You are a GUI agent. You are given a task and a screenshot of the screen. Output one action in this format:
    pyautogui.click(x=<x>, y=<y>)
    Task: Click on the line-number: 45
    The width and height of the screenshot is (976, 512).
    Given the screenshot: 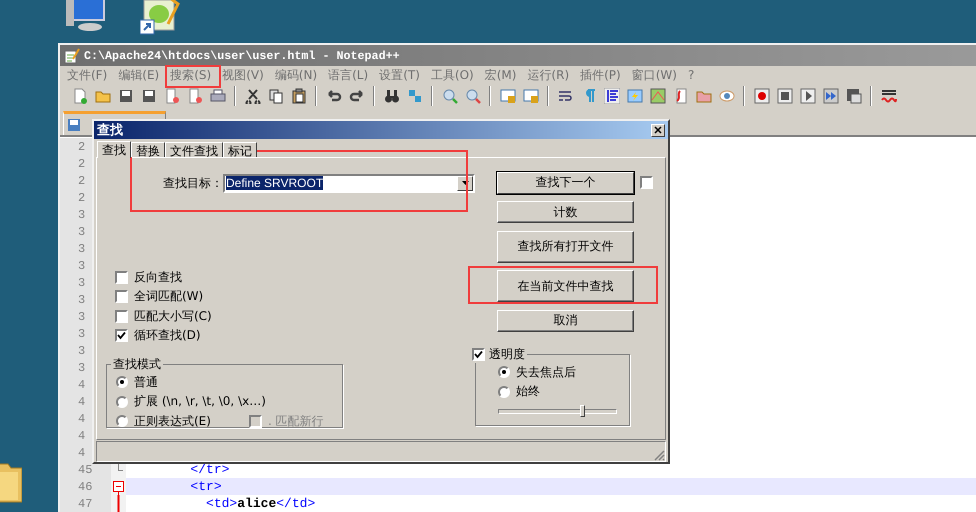 What is the action you would take?
    pyautogui.click(x=85, y=469)
    